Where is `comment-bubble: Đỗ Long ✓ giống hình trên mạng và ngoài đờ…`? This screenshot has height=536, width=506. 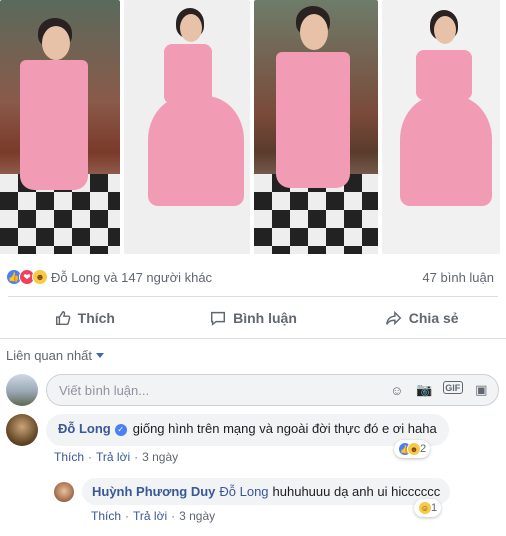
comment-bubble: Đỗ Long ✓ giống hình trên mạng và ngoài đờ… is located at coordinates (247, 430).